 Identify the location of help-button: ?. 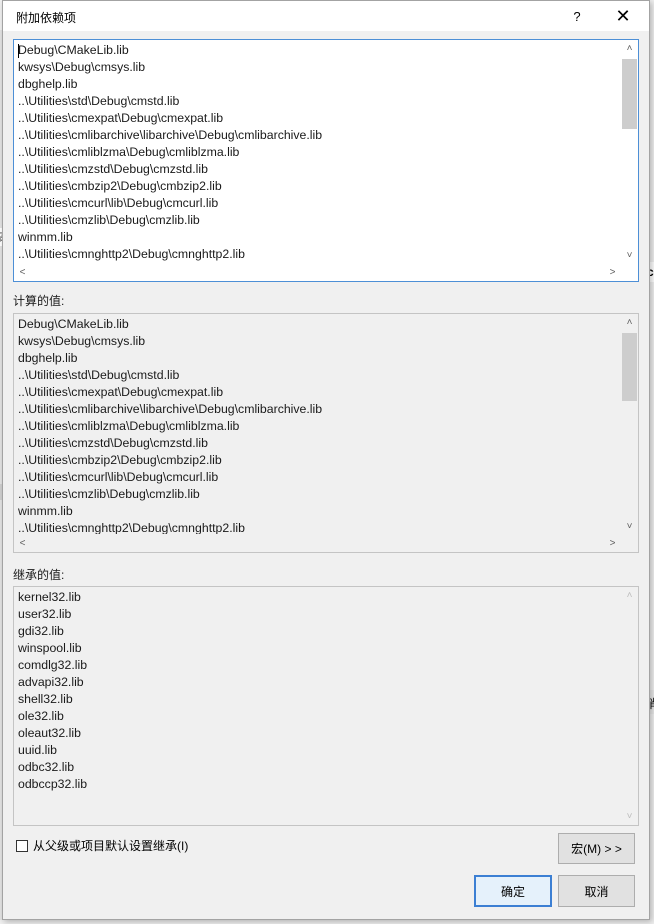
(577, 16).